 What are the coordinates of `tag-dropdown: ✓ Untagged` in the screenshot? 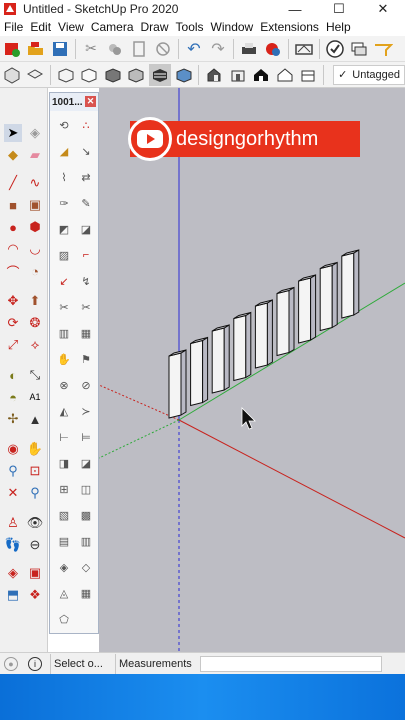 It's located at (369, 74).